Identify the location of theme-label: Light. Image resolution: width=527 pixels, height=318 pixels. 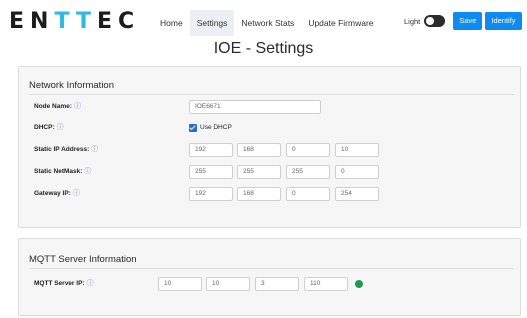
(412, 21).